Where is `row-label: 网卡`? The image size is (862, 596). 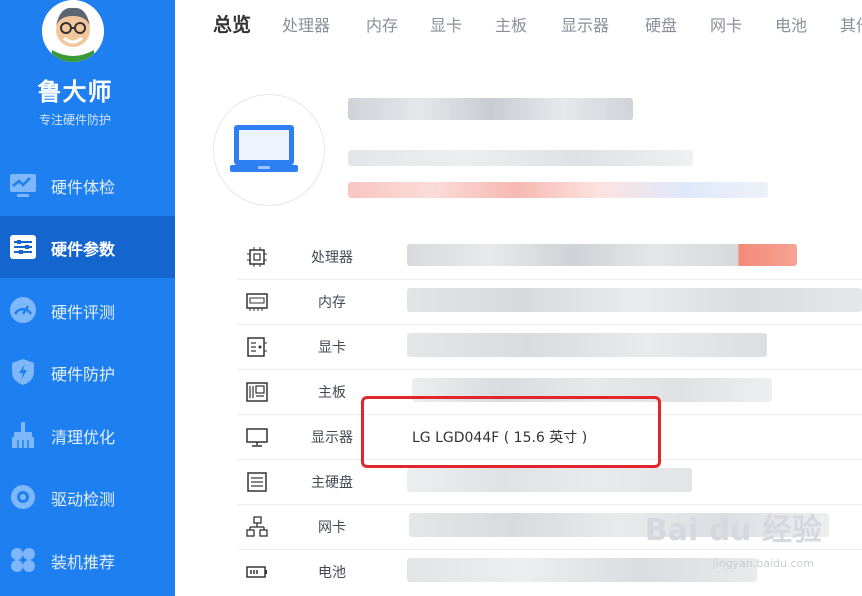 row-label: 网卡 is located at coordinates (332, 528).